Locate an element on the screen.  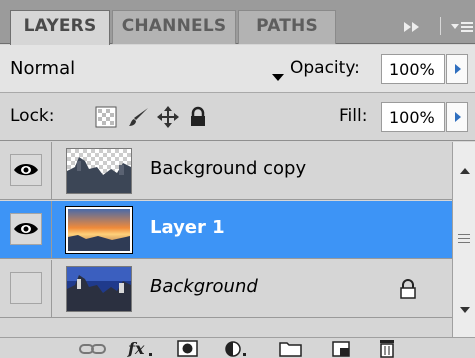
blend-mode-dropdown: Normal is located at coordinates (147, 69).